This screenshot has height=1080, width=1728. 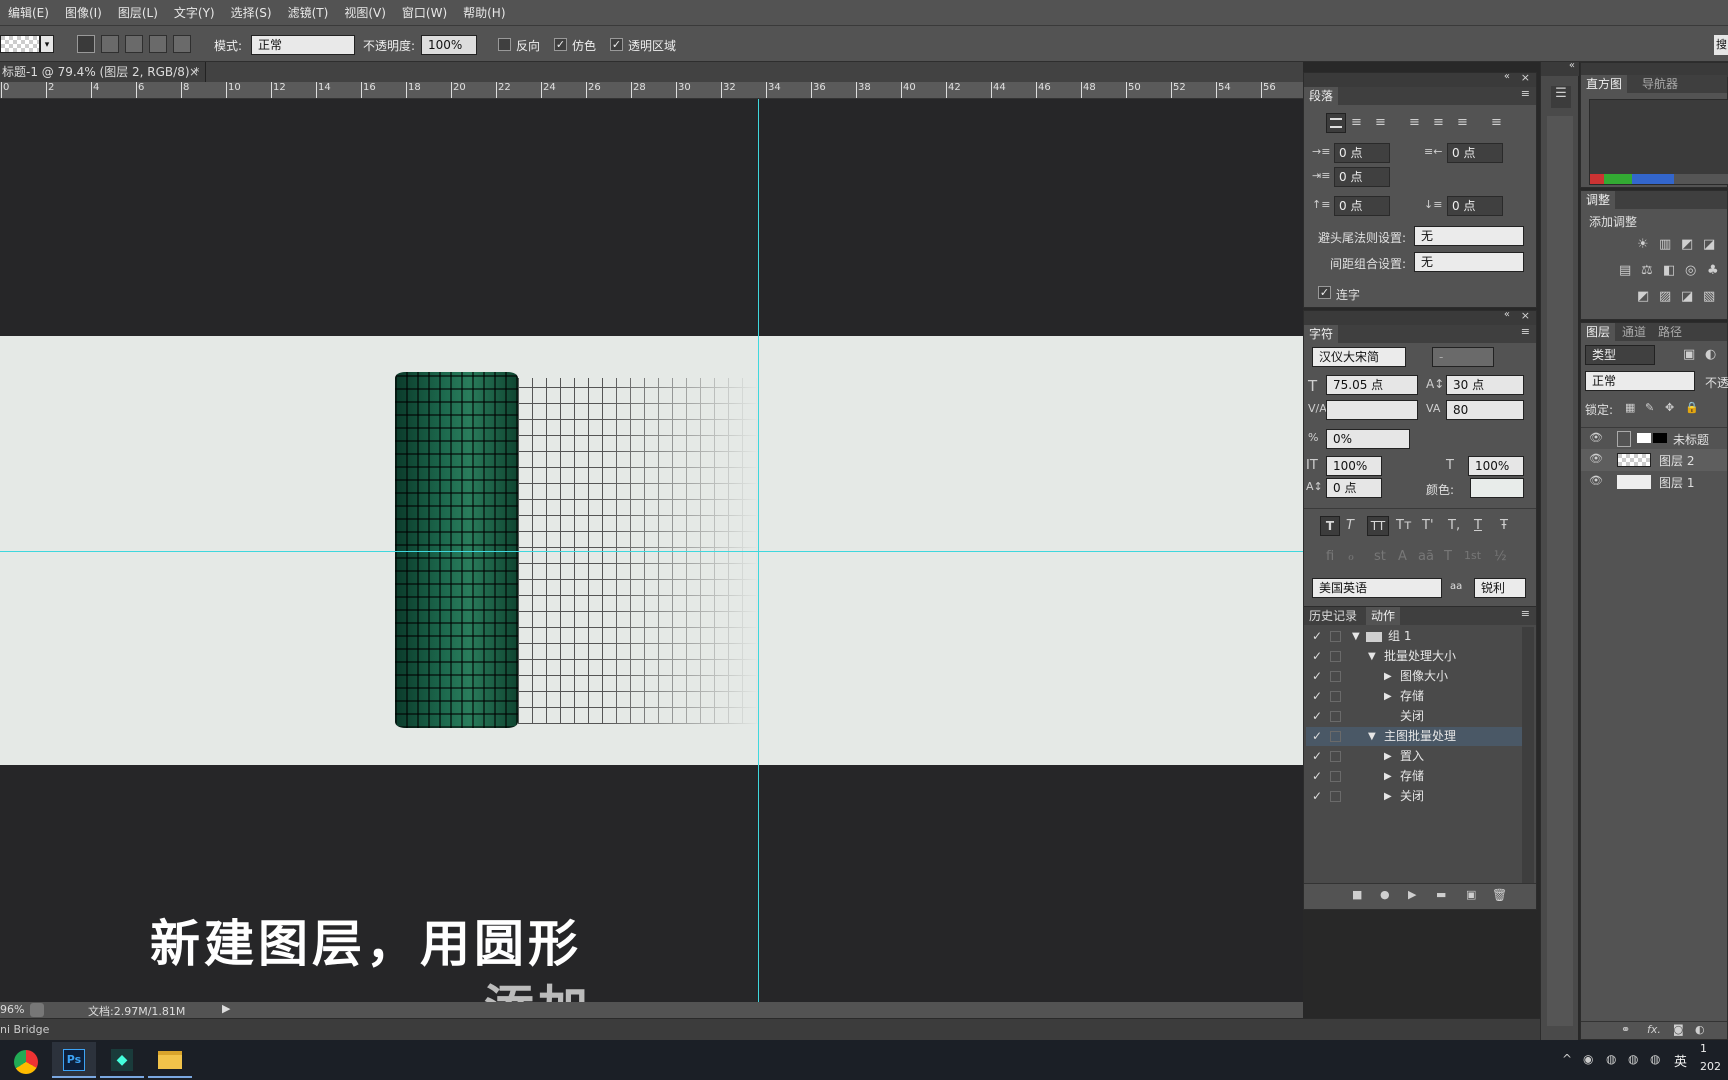 What do you see at coordinates (424, 12) in the screenshot?
I see `menu-window: 窗口(W)` at bounding box center [424, 12].